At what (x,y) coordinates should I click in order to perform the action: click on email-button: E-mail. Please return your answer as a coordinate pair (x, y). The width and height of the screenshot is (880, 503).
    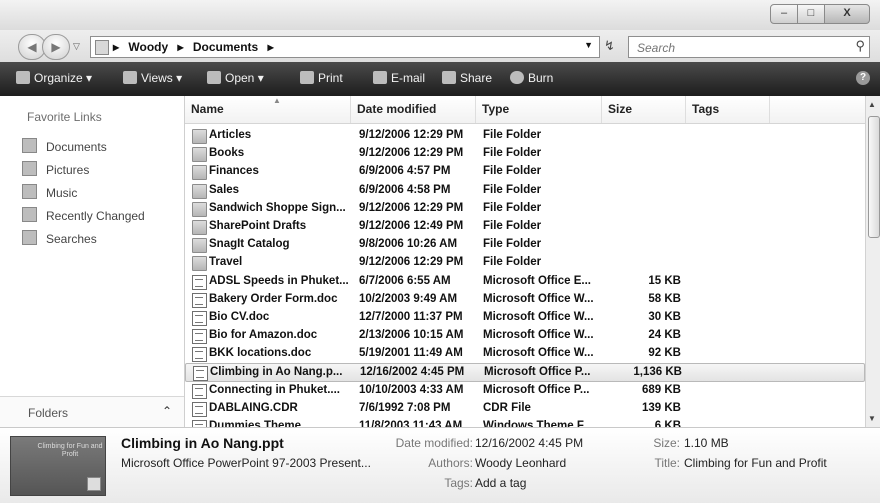
    Looking at the image, I should click on (399, 78).